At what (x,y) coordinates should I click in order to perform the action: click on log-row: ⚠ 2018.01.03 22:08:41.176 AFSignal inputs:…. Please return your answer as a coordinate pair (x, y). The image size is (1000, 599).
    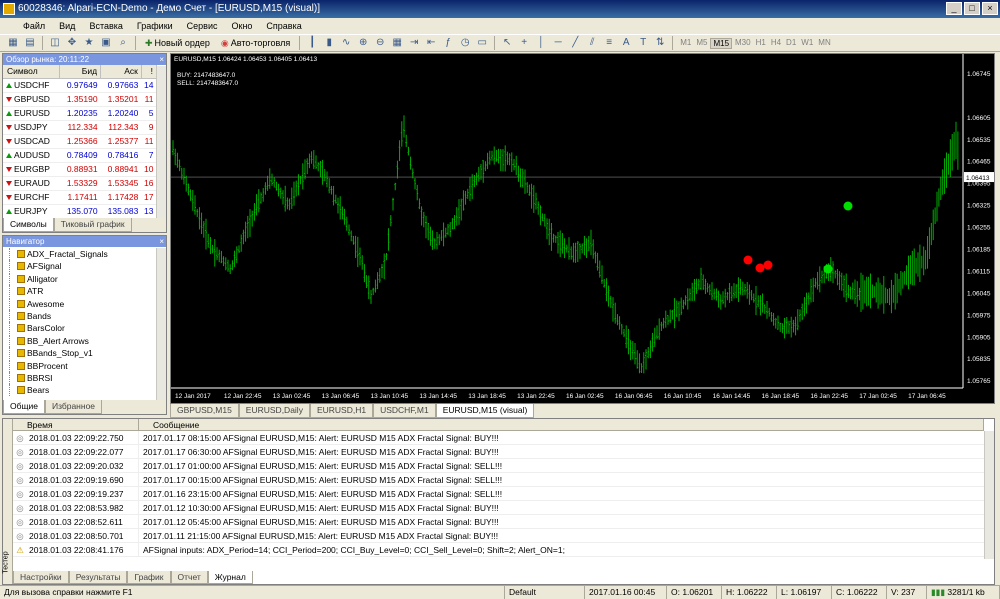
    Looking at the image, I should click on (498, 550).